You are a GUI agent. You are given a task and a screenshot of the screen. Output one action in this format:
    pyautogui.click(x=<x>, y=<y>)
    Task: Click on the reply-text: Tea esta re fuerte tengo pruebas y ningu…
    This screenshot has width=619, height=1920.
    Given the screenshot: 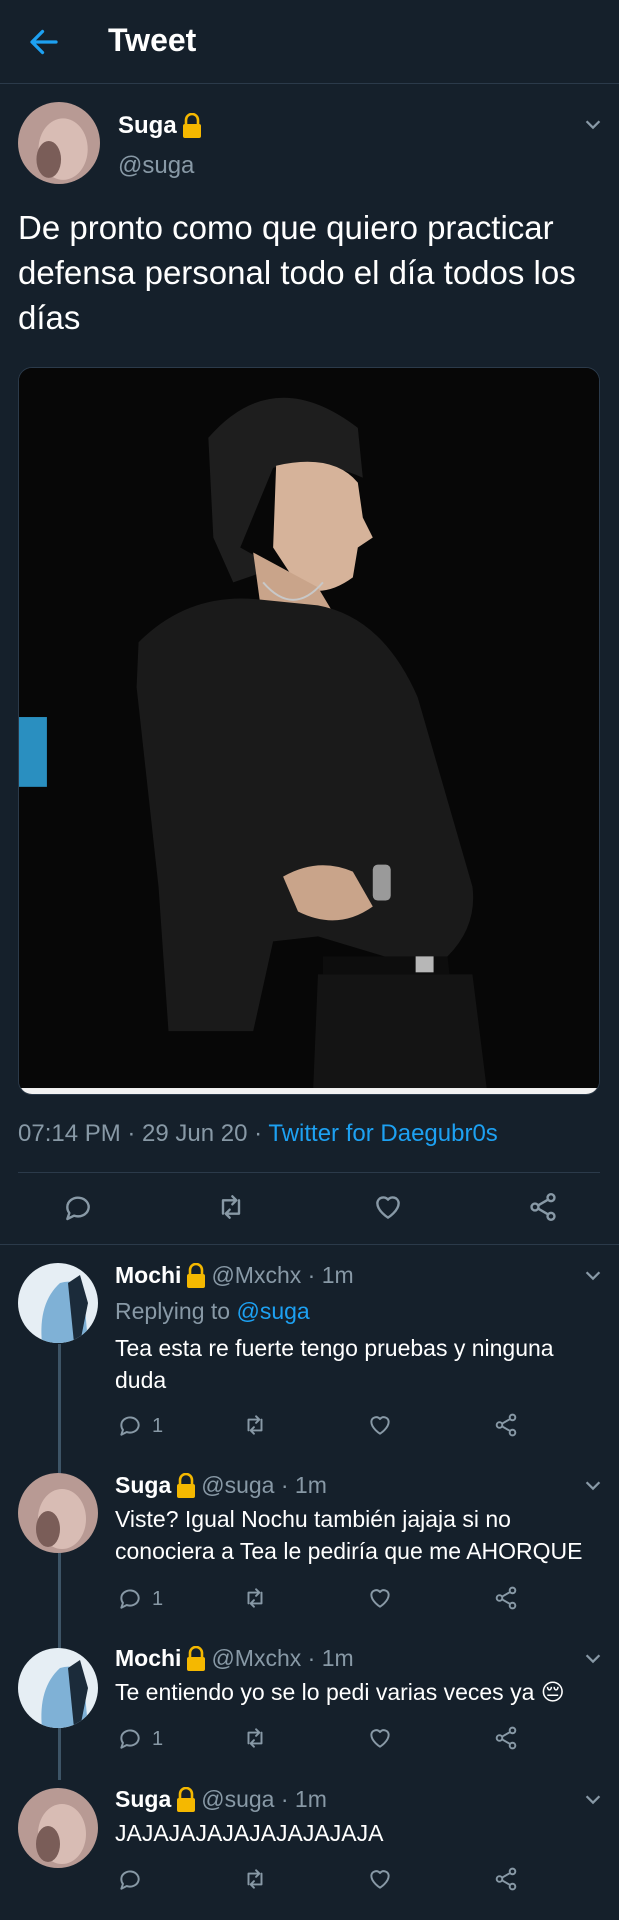 What is the action you would take?
    pyautogui.click(x=334, y=1364)
    